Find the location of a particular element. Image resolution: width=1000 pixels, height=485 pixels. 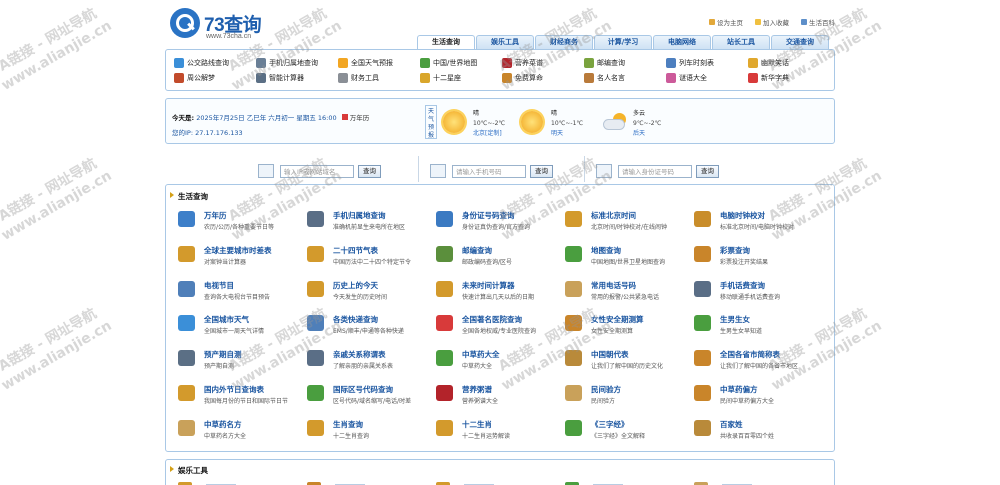

service-item: 十二生肖 十二生肖运势解读 is located at coordinates (498, 433).